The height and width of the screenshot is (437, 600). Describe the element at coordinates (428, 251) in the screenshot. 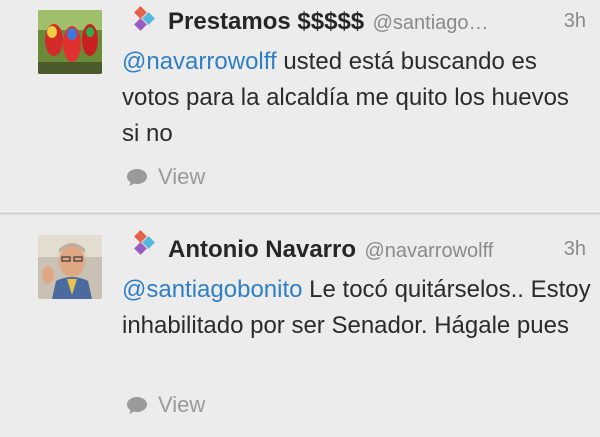

I see `author-handle: @navarrowolff` at that location.